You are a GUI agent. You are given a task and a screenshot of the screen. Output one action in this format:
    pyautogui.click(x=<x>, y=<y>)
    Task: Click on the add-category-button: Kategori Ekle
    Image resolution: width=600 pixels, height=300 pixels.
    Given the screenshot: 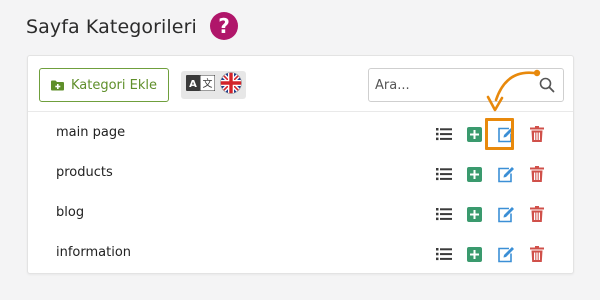 What is the action you would take?
    pyautogui.click(x=104, y=85)
    